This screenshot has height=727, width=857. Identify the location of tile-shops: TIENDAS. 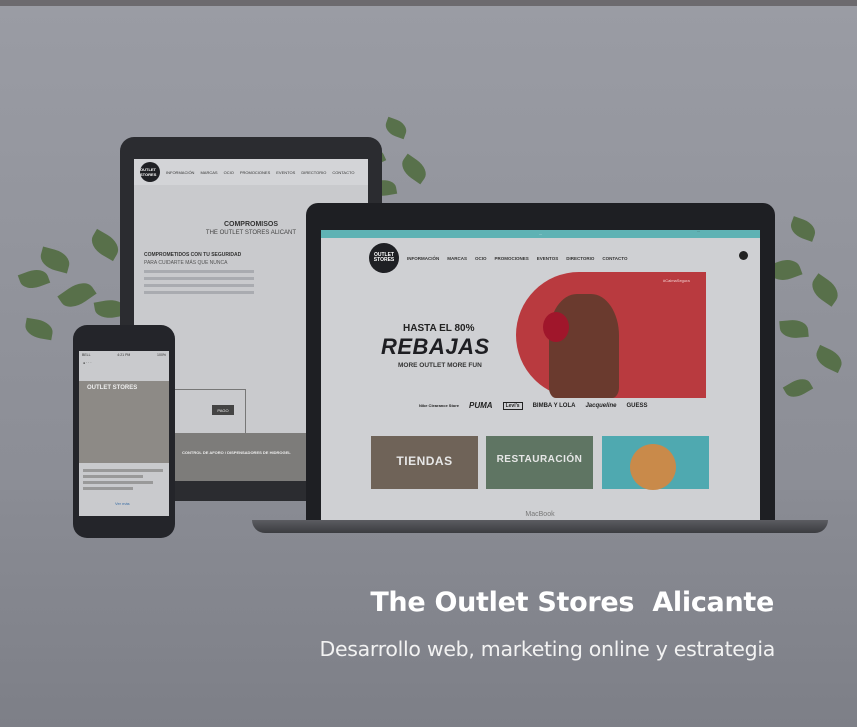
(424, 462).